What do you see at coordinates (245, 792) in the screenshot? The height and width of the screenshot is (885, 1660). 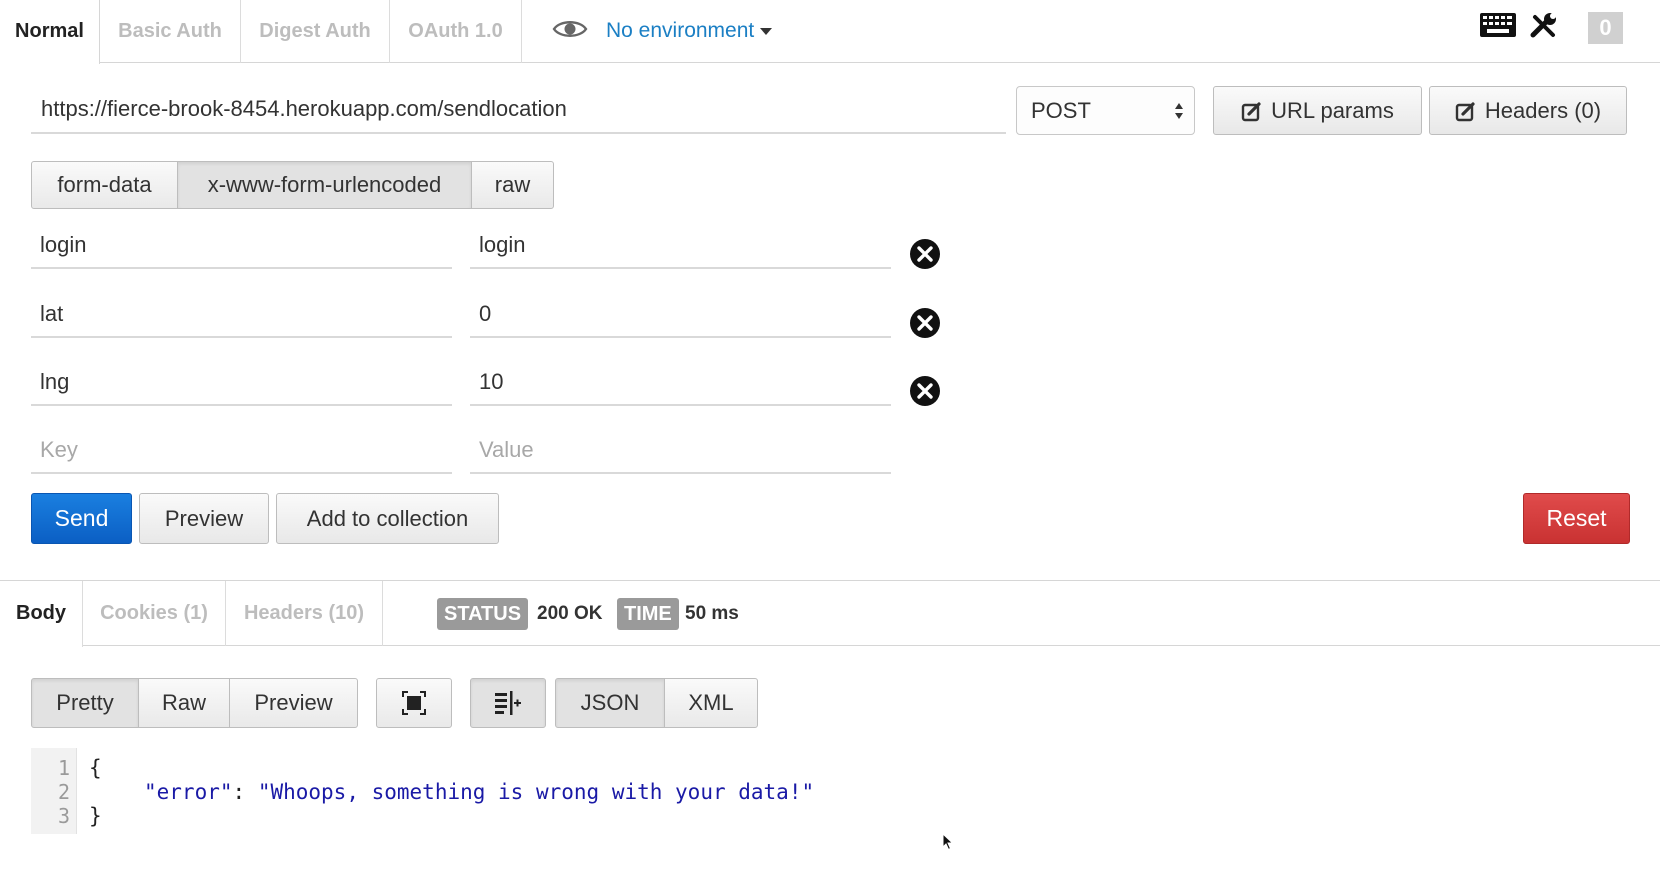 I see `json-colon: :` at bounding box center [245, 792].